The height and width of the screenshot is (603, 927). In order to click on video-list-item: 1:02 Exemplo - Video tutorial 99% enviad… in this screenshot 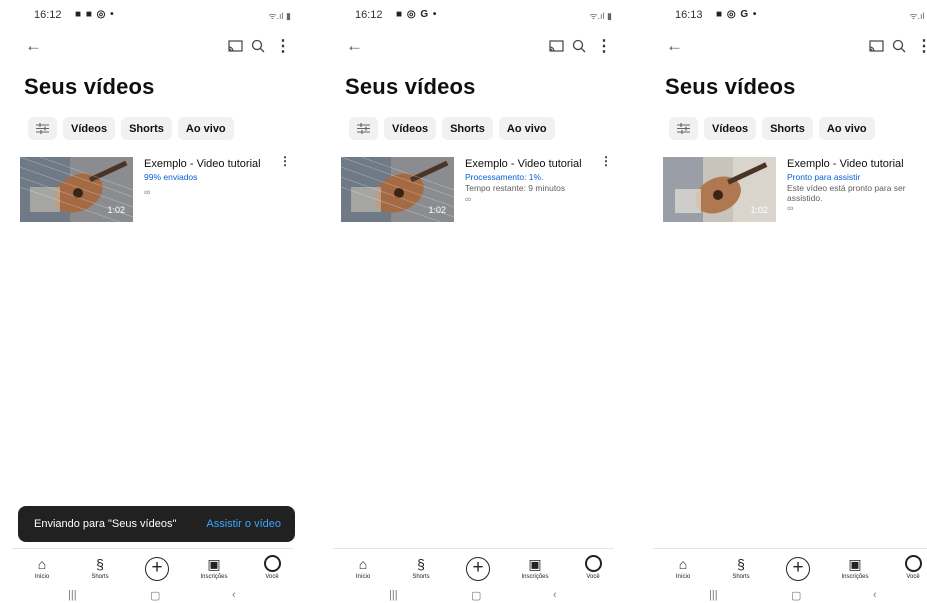, I will do `click(155, 188)`.